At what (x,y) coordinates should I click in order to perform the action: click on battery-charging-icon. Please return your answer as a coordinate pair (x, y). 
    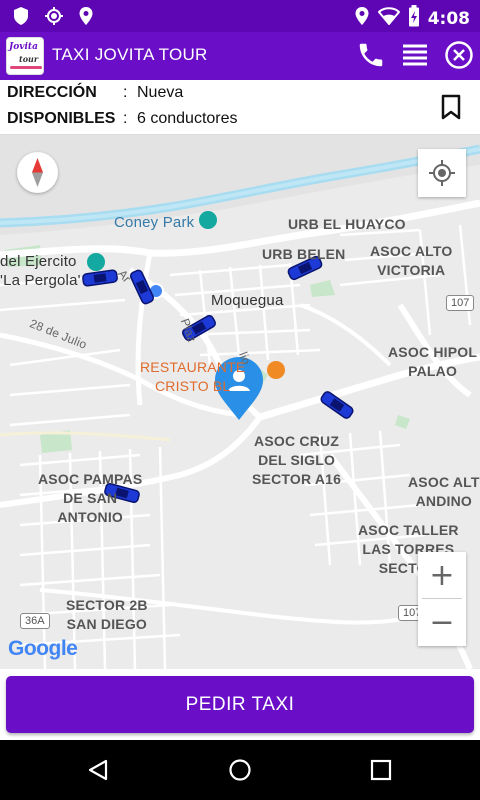
    Looking at the image, I should click on (414, 18).